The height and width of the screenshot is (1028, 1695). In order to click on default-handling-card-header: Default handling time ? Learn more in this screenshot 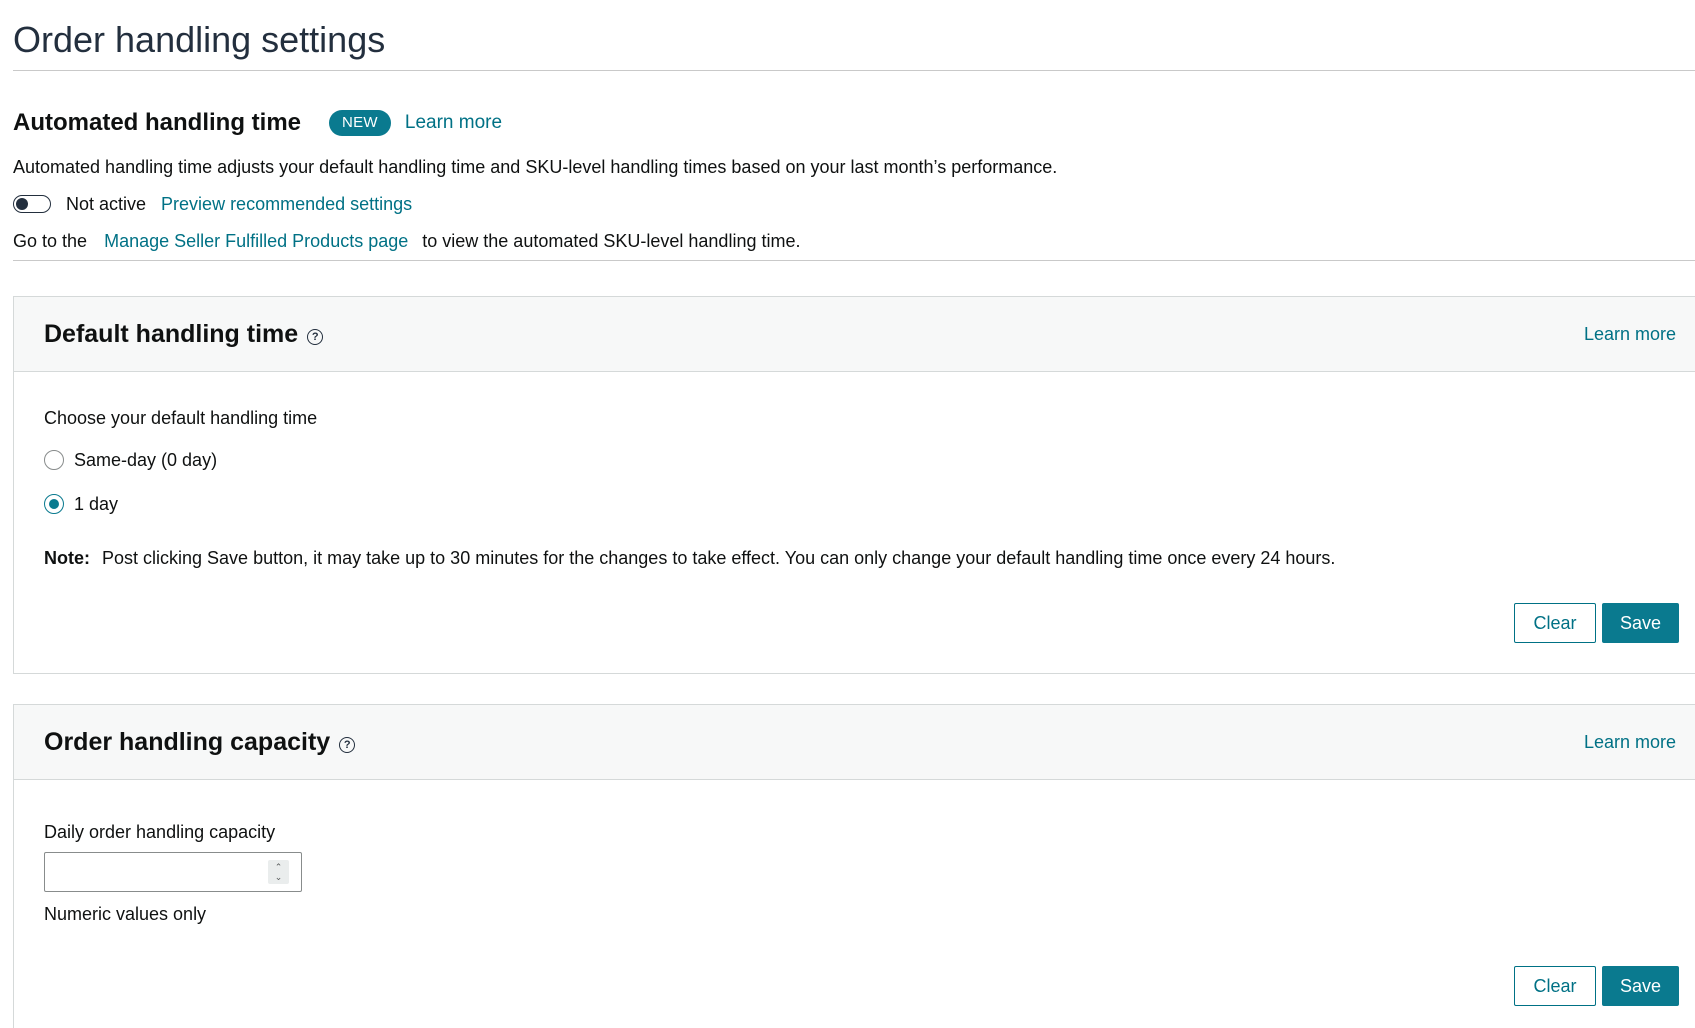, I will do `click(854, 334)`.